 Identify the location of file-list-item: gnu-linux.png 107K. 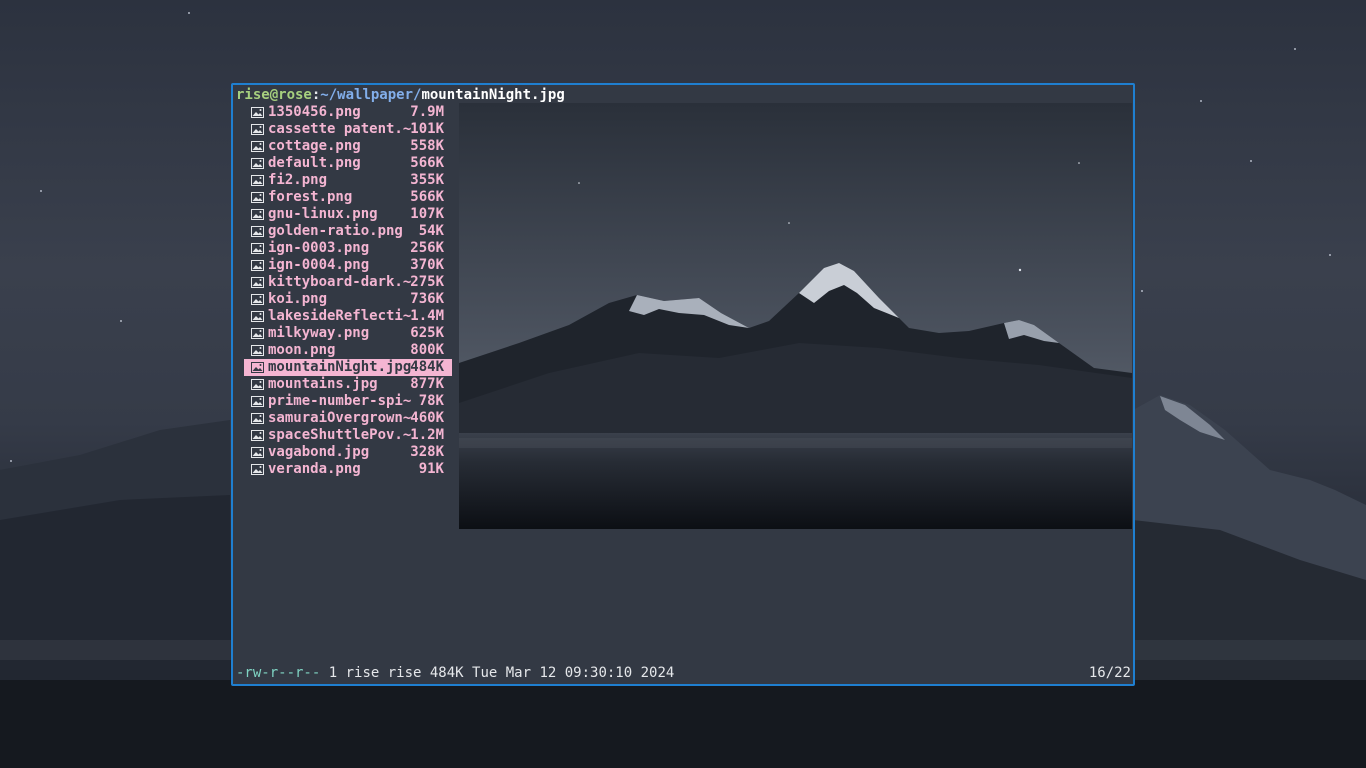
(348, 214).